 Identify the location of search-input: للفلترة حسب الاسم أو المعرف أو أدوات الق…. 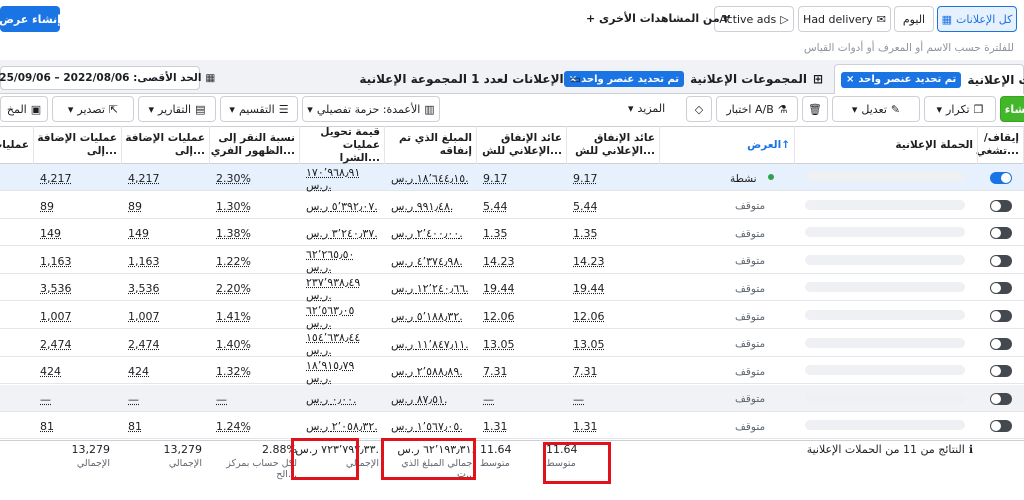
(909, 48).